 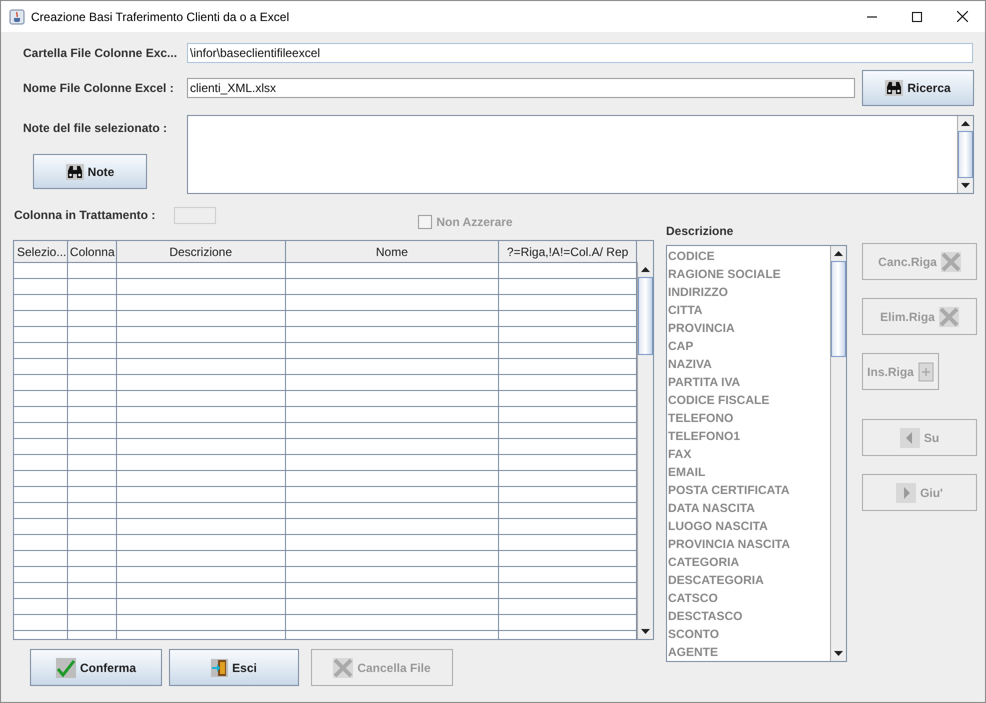 What do you see at coordinates (85, 215) in the screenshot?
I see `column-label: Colonna in Trattamento :` at bounding box center [85, 215].